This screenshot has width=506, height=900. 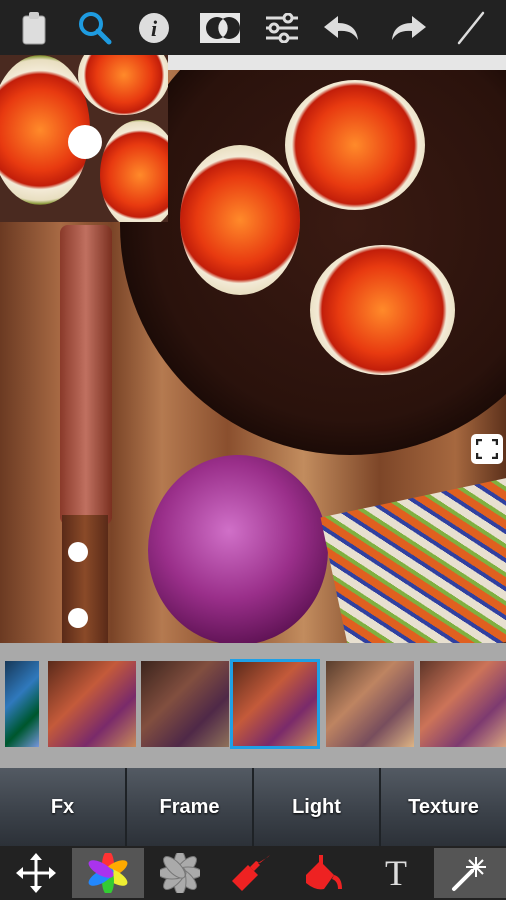 What do you see at coordinates (324, 873) in the screenshot?
I see `paint-bucket-icon` at bounding box center [324, 873].